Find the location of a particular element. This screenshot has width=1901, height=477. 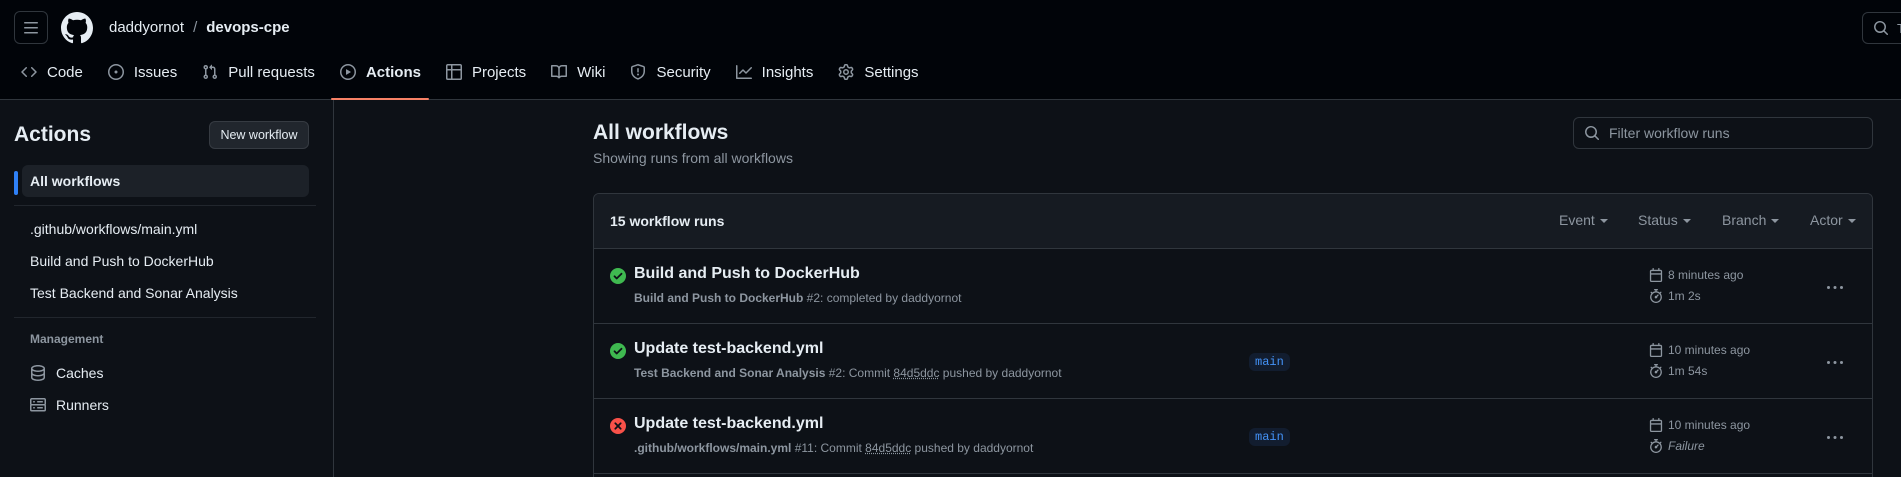

global-search-button: T is located at coordinates (1881, 28).